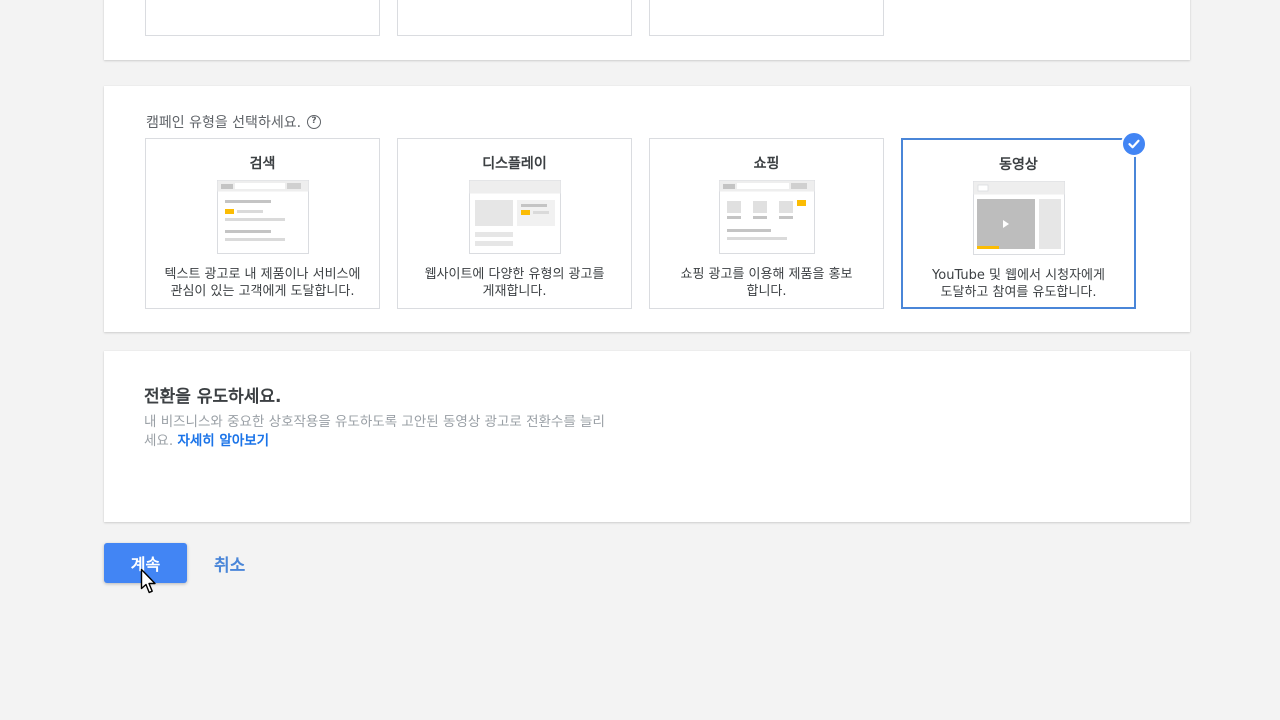 The image size is (1280, 720). Describe the element at coordinates (213, 397) in the screenshot. I see `goal-title: 전환을 유도하세요.` at that location.